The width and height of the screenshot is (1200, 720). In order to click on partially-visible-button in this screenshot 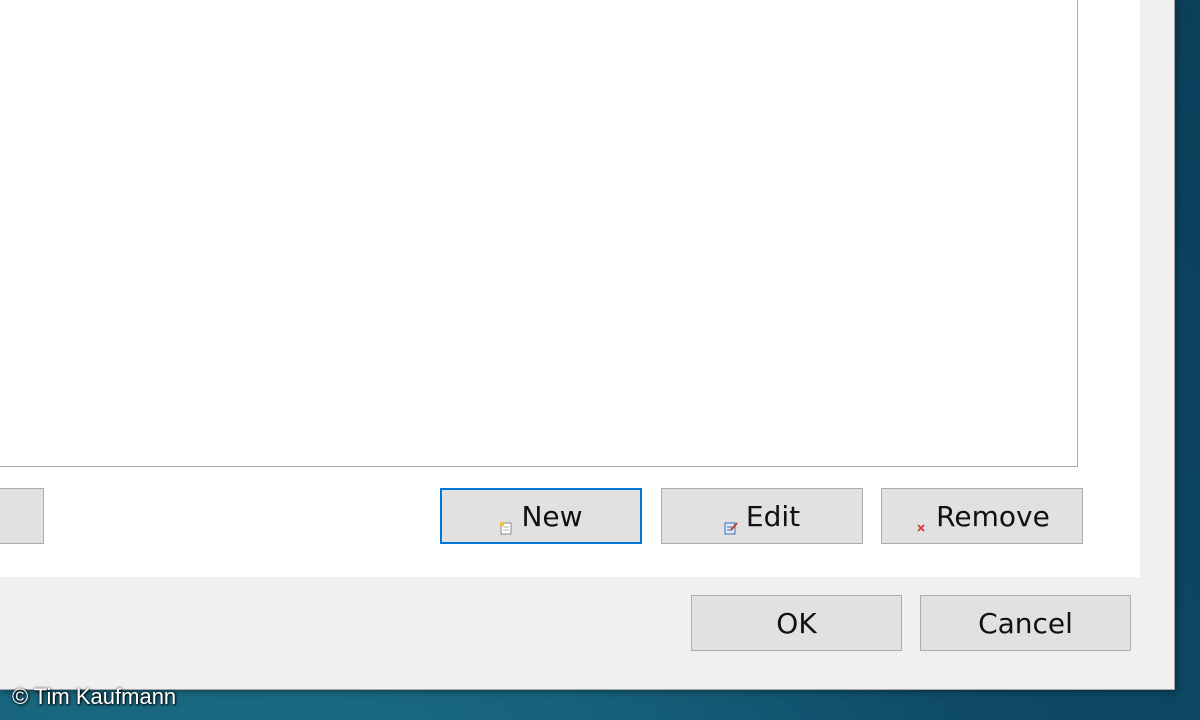, I will do `click(22, 516)`.